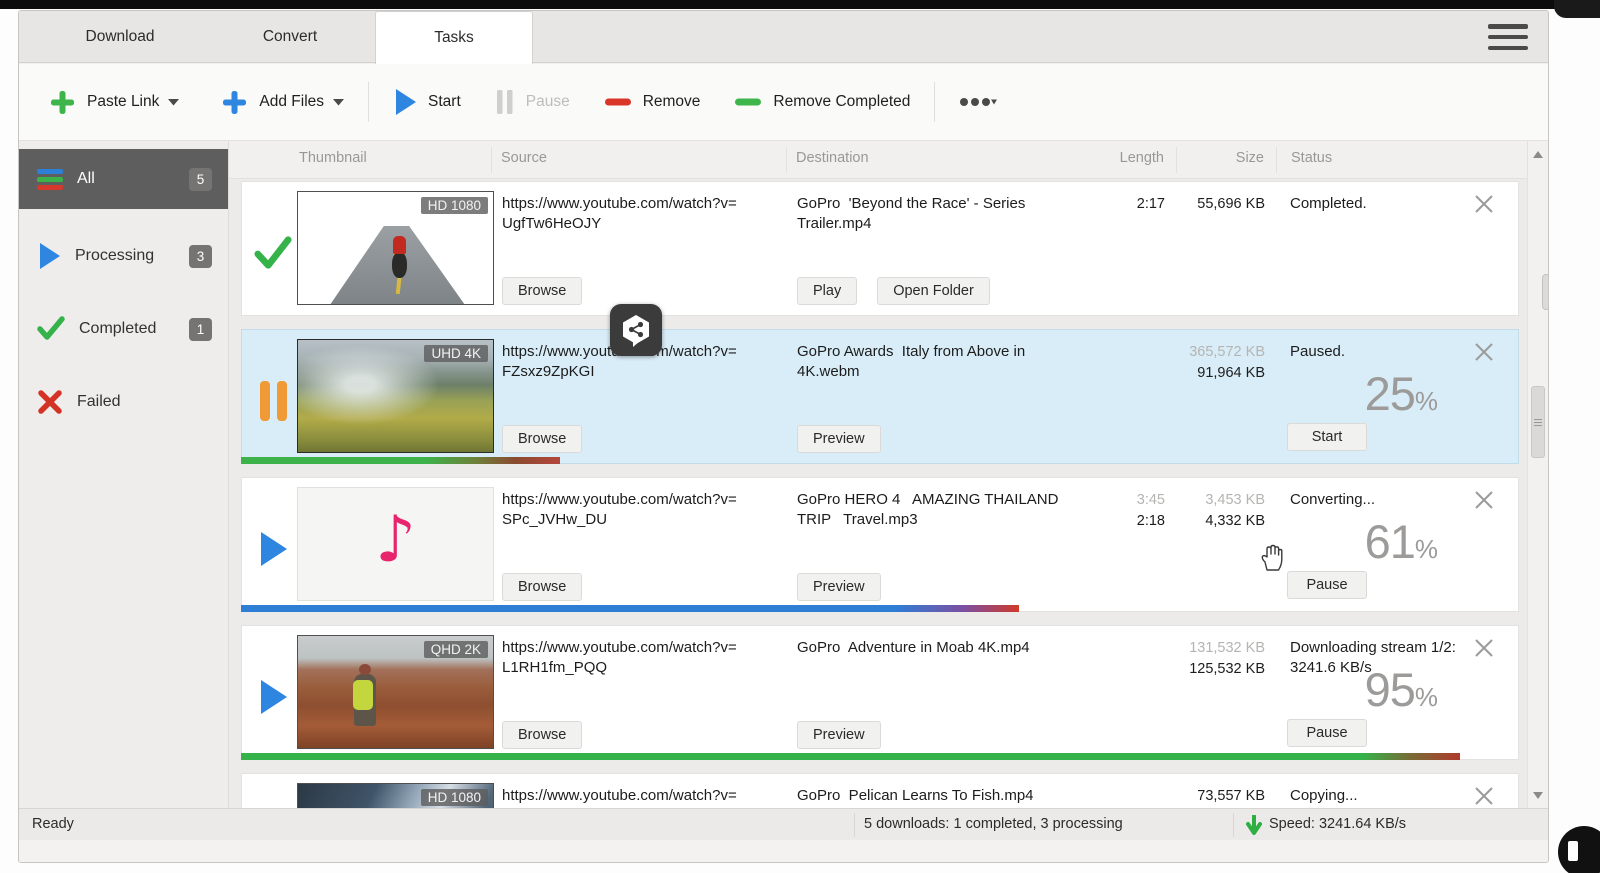 This screenshot has height=873, width=1600. Describe the element at coordinates (454, 37) in the screenshot. I see `tab-tasks: Tasks` at that location.